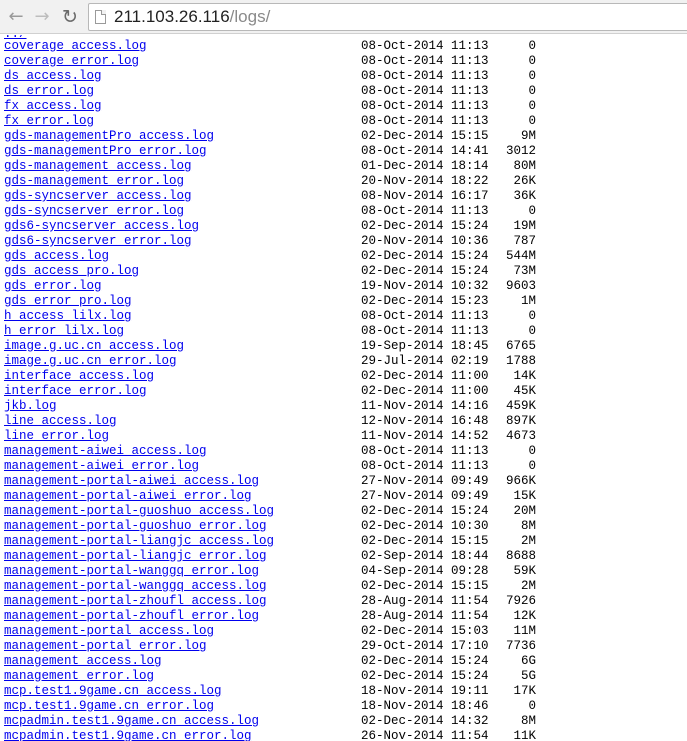 Image resolution: width=687 pixels, height=741 pixels. I want to click on file-date: 02-Dec-2014 10:30, so click(425, 526).